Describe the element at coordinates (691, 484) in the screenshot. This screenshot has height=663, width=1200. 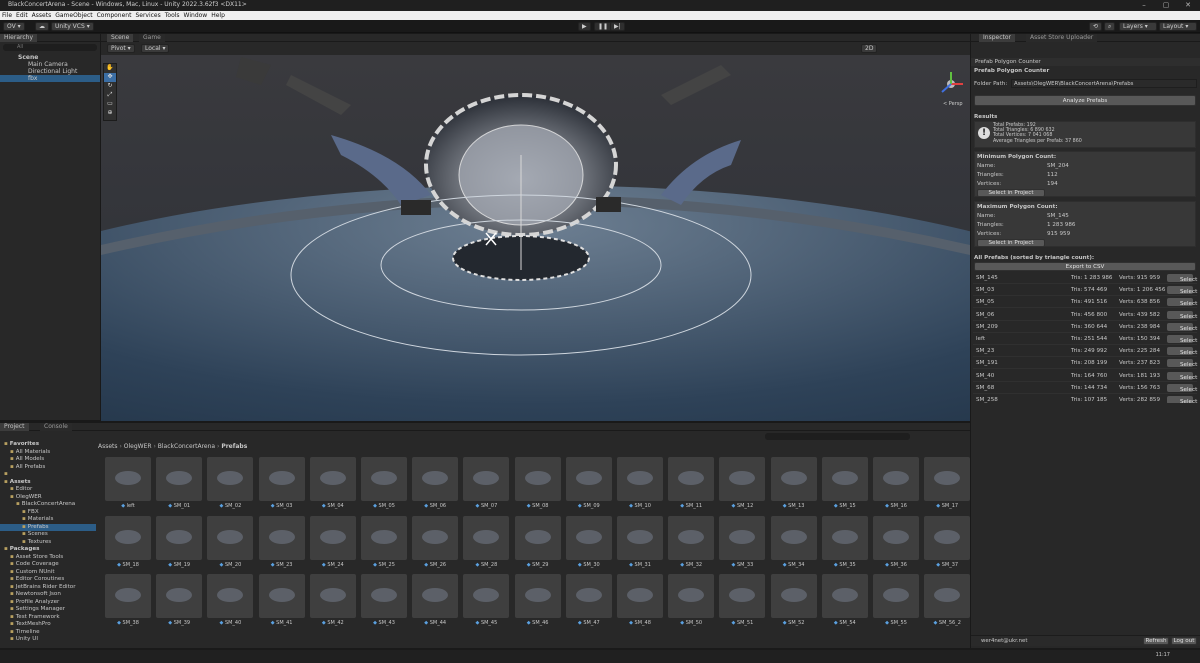
I see `asset-item: ◆ SM_11` at that location.